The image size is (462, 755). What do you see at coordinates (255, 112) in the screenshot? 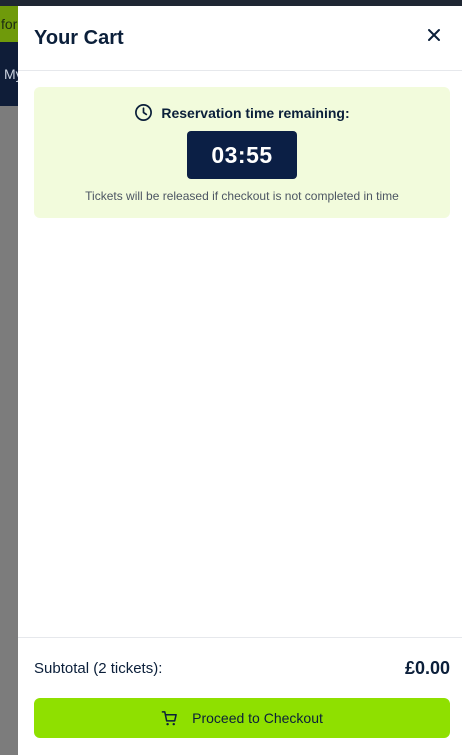
I see `reservation-heading-text: Reservation time remaining:` at bounding box center [255, 112].